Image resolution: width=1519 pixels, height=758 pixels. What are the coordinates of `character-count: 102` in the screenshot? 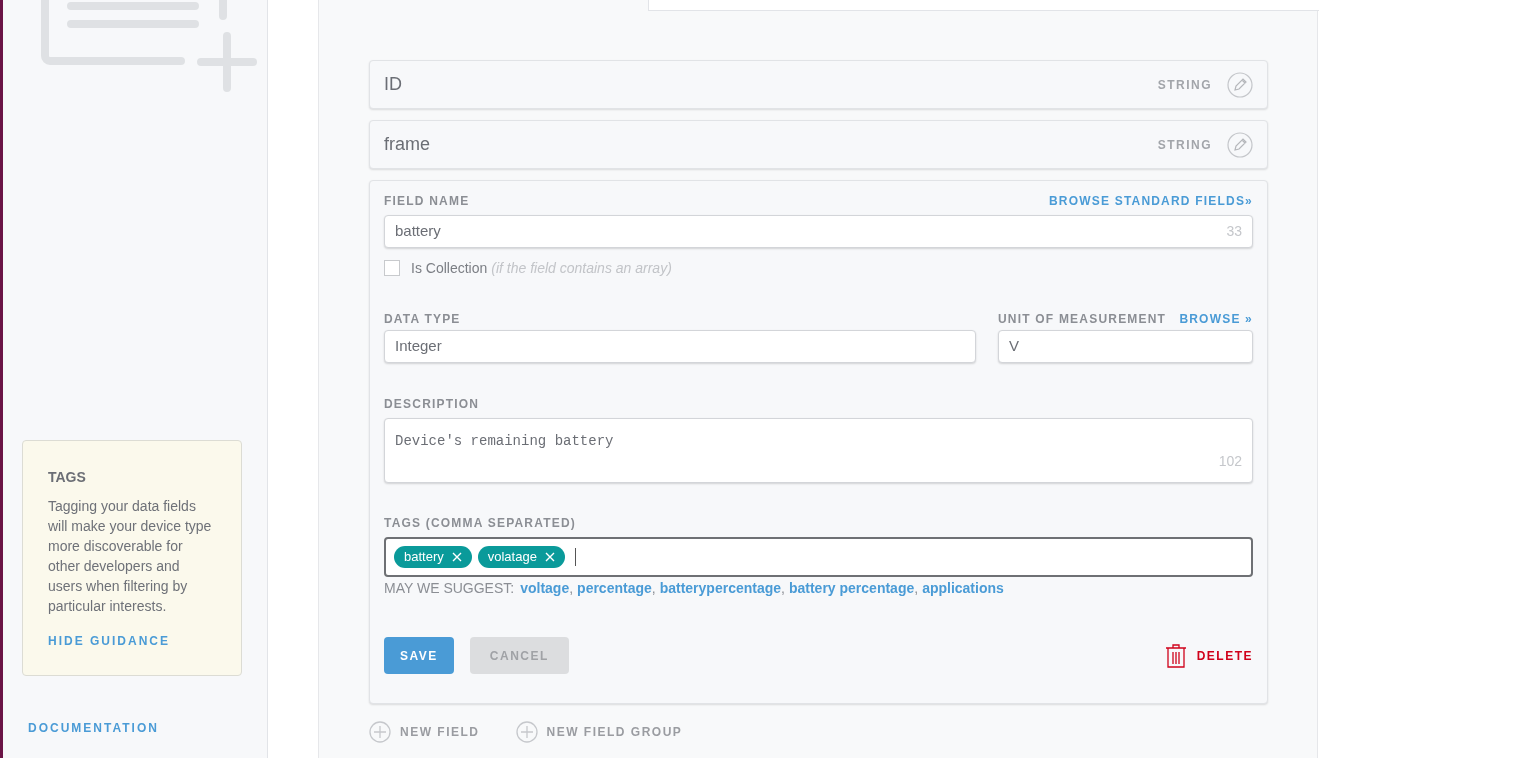 It's located at (1230, 461).